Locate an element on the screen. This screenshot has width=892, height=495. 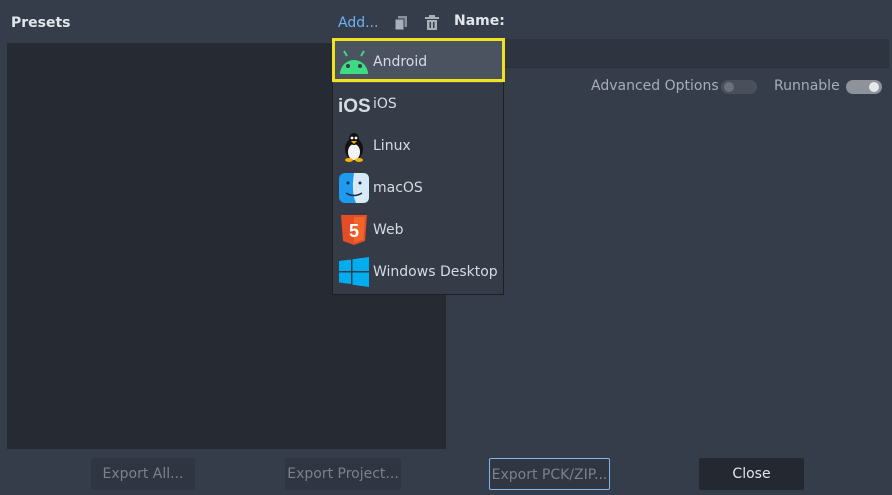
close-button: Close is located at coordinates (751, 474).